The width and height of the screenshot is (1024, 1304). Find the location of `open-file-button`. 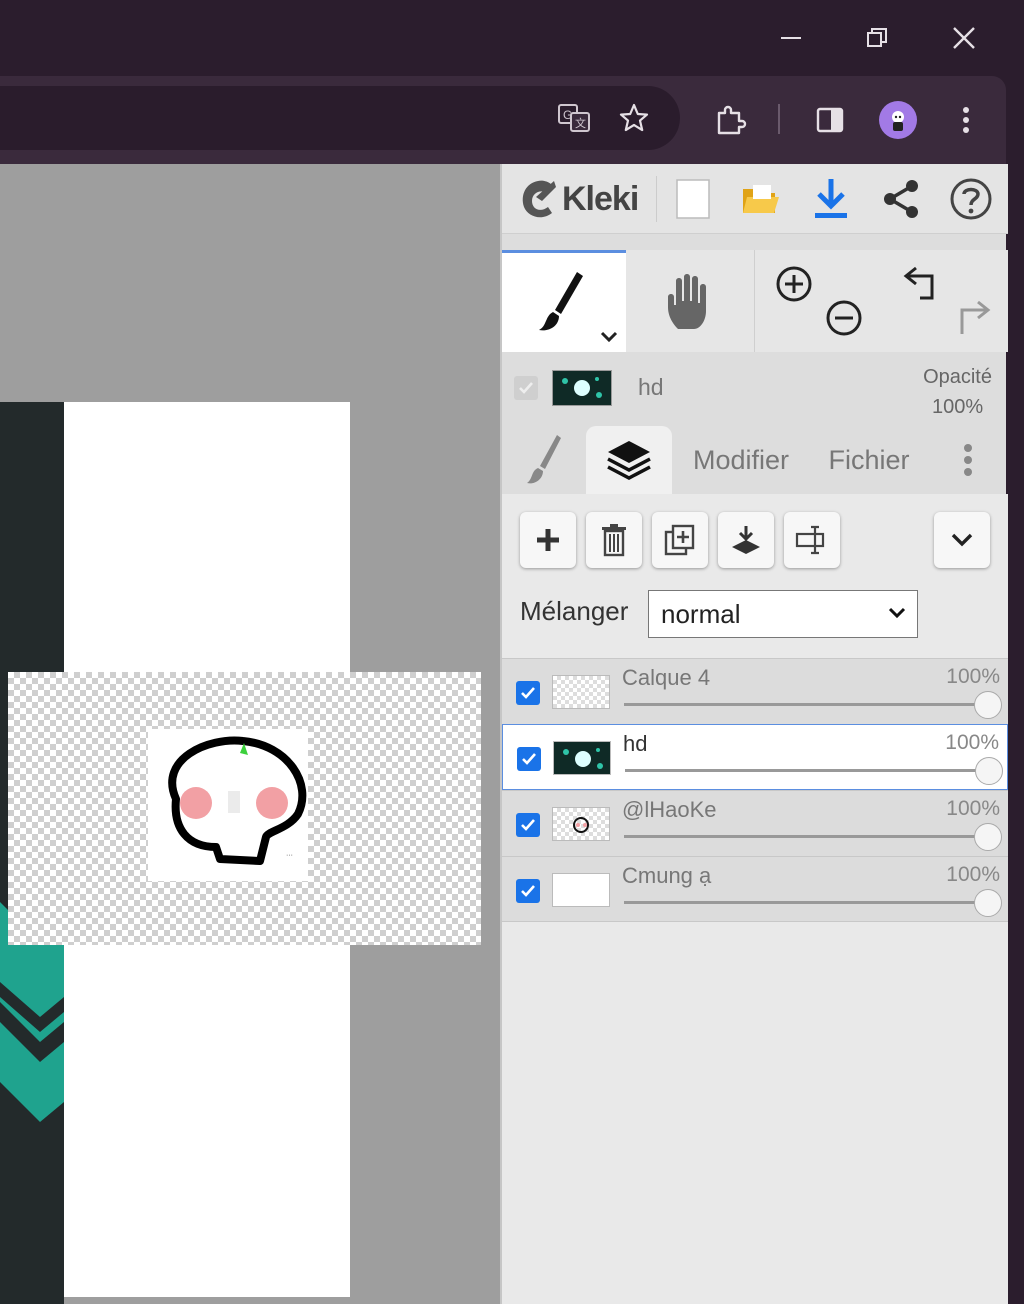

open-file-button is located at coordinates (761, 199).